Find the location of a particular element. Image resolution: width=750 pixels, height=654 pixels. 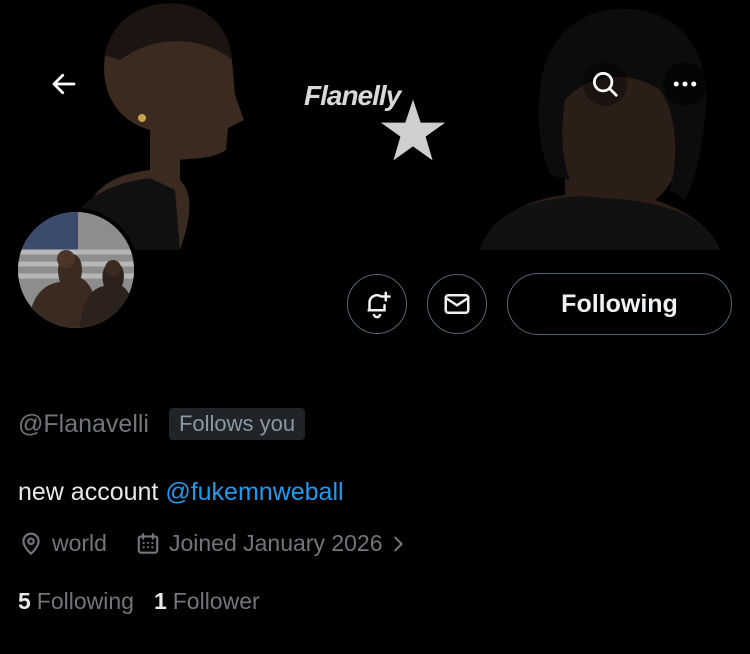

message-button is located at coordinates (457, 304).